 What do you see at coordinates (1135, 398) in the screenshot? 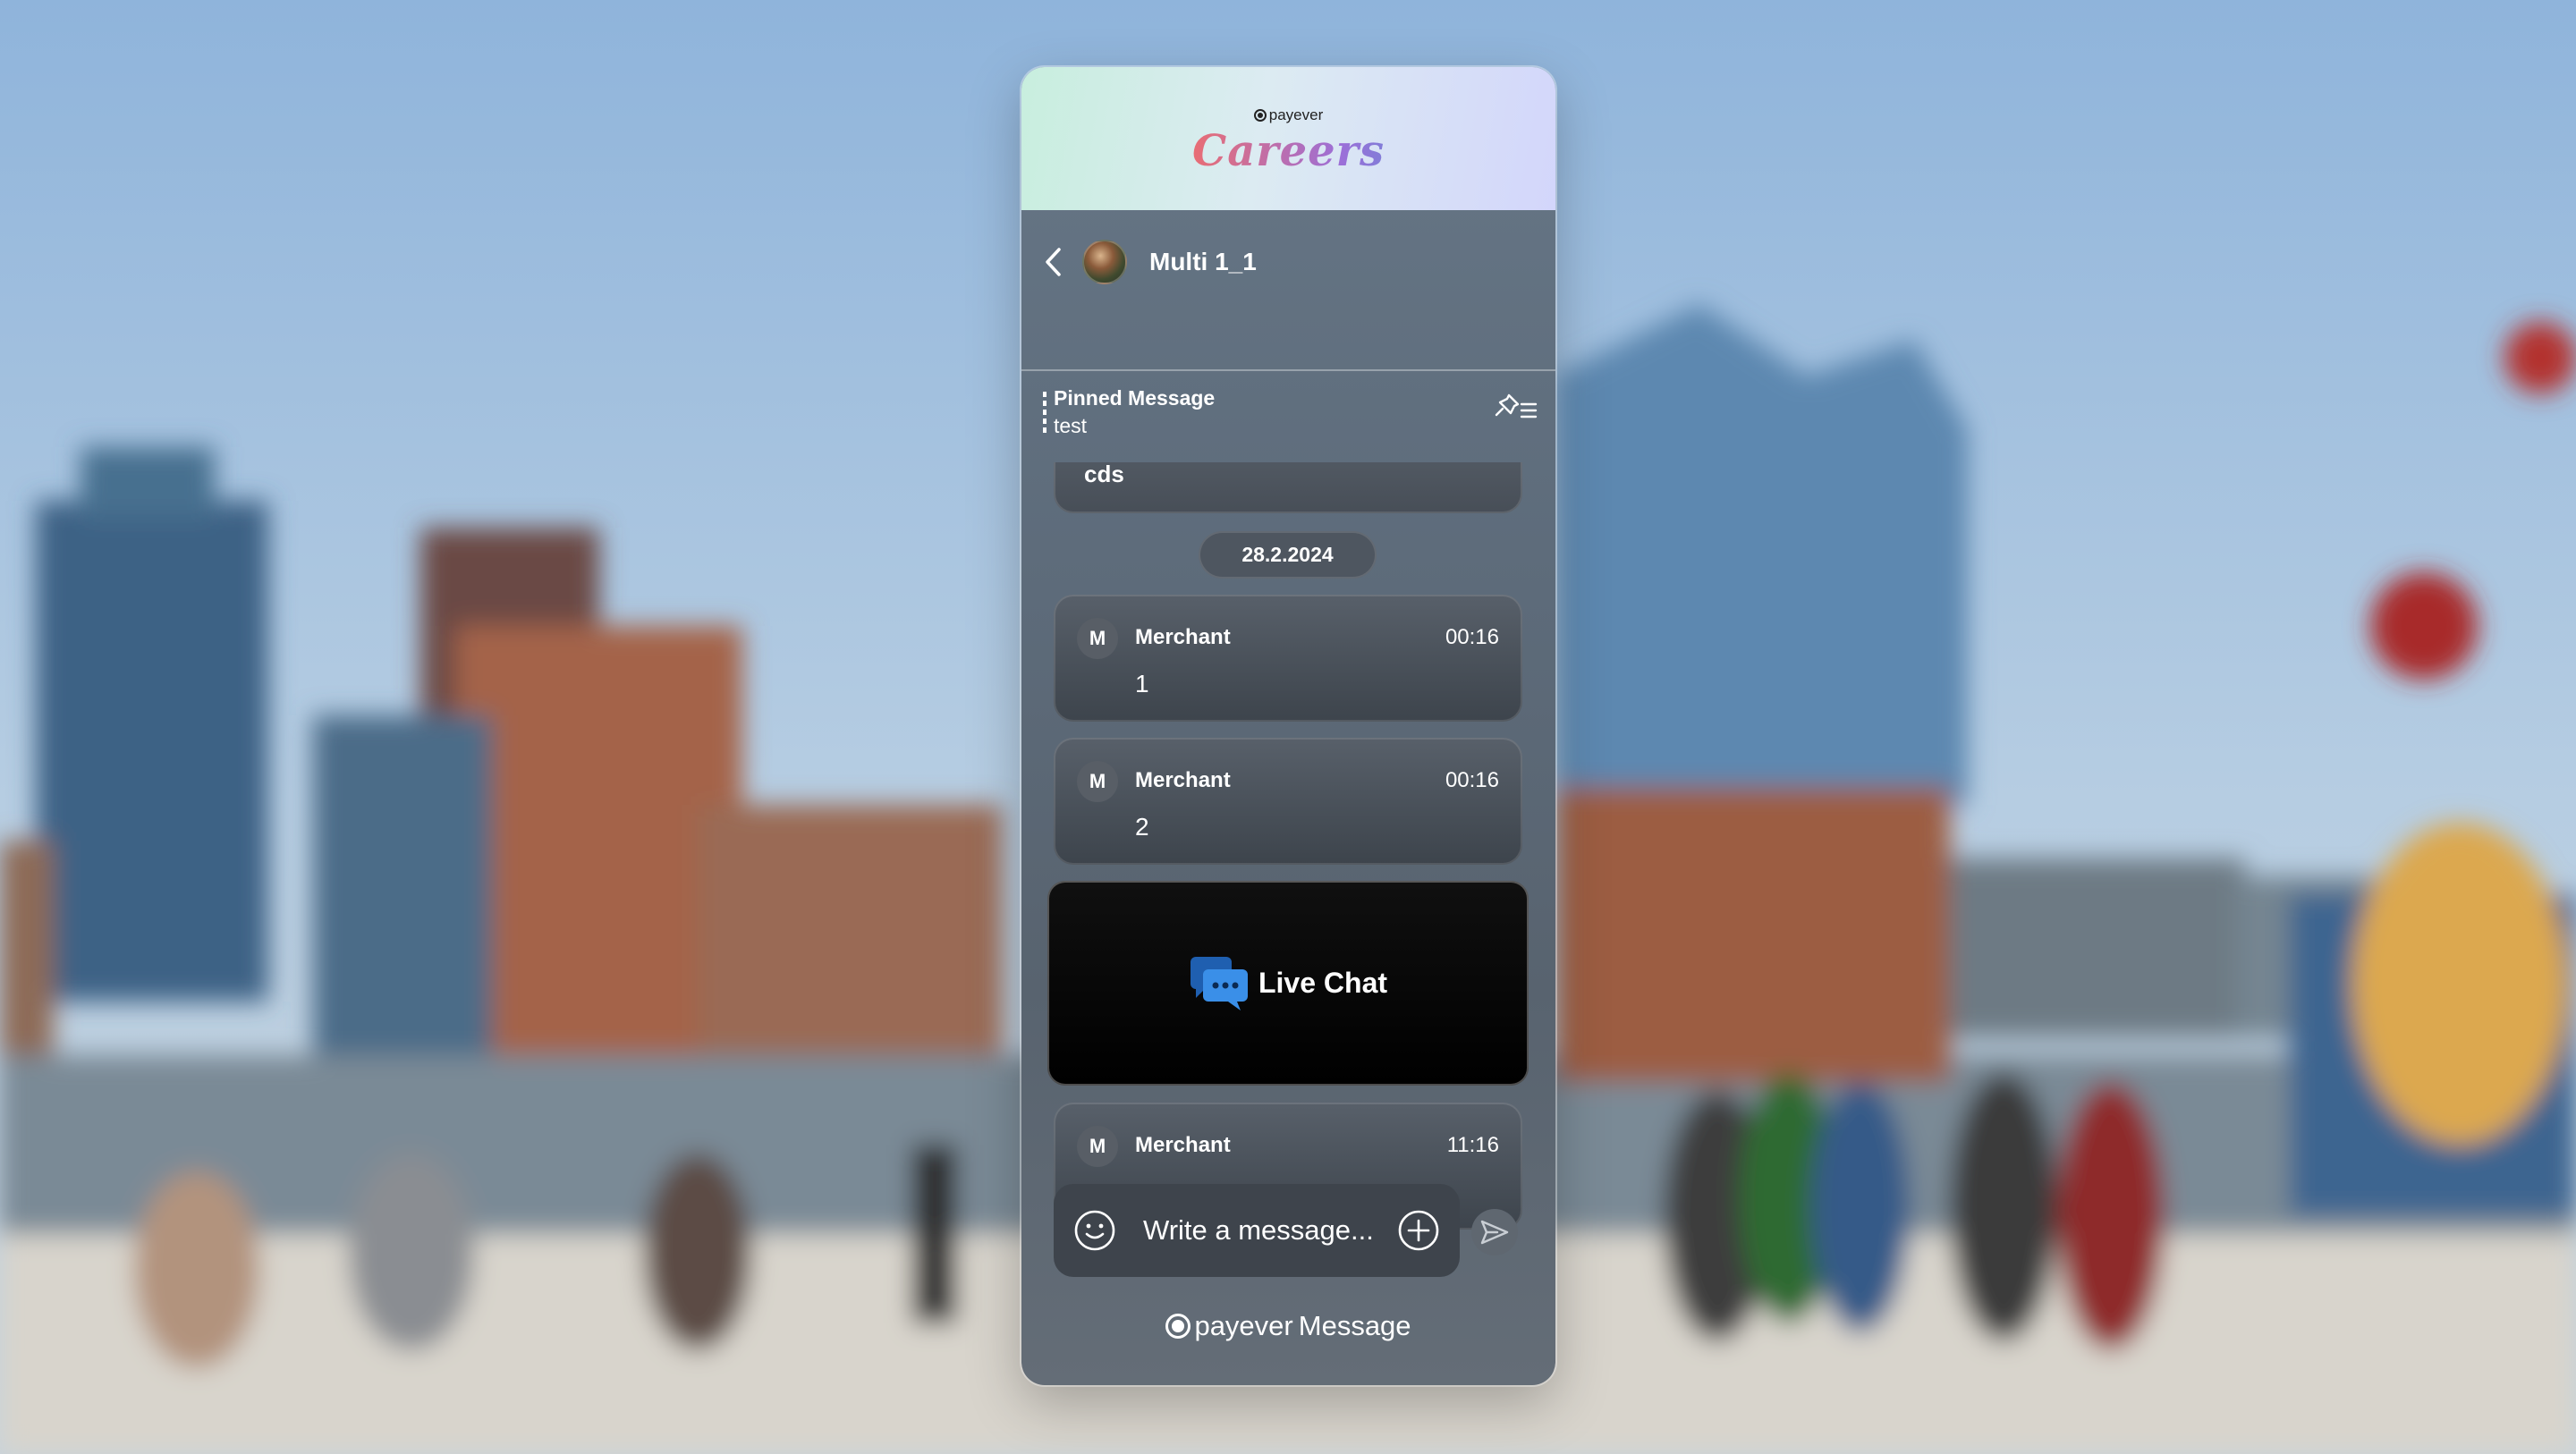
I see `pinned-title: Pinned Message` at bounding box center [1135, 398].